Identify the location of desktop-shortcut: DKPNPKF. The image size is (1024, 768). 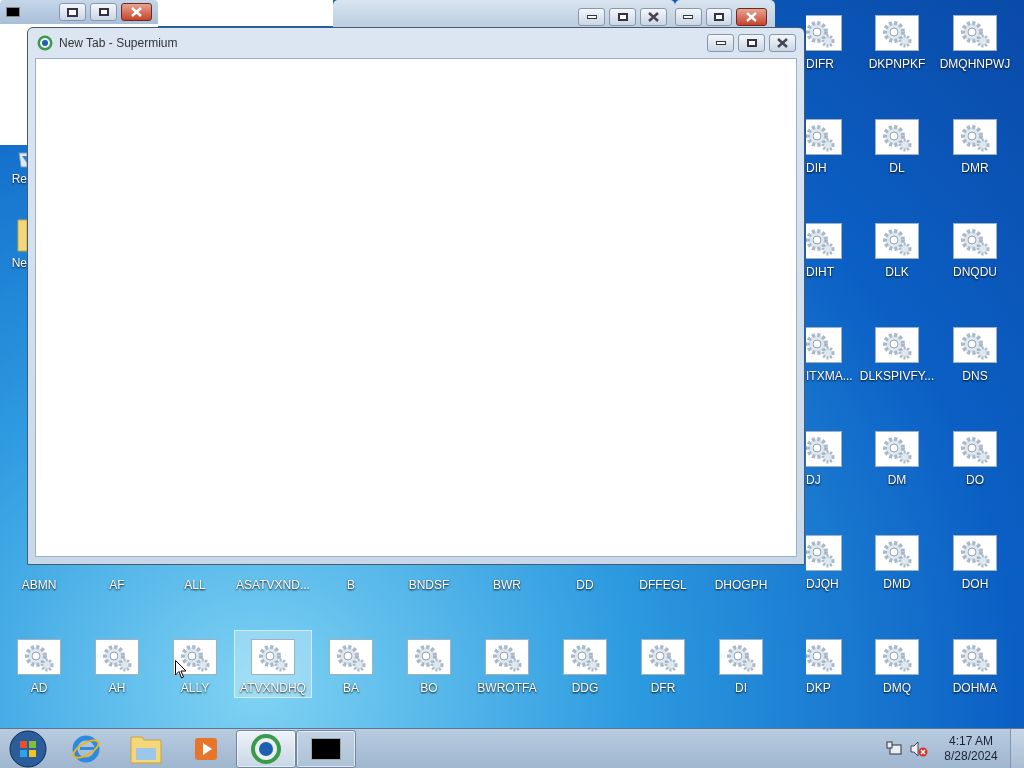
(897, 40).